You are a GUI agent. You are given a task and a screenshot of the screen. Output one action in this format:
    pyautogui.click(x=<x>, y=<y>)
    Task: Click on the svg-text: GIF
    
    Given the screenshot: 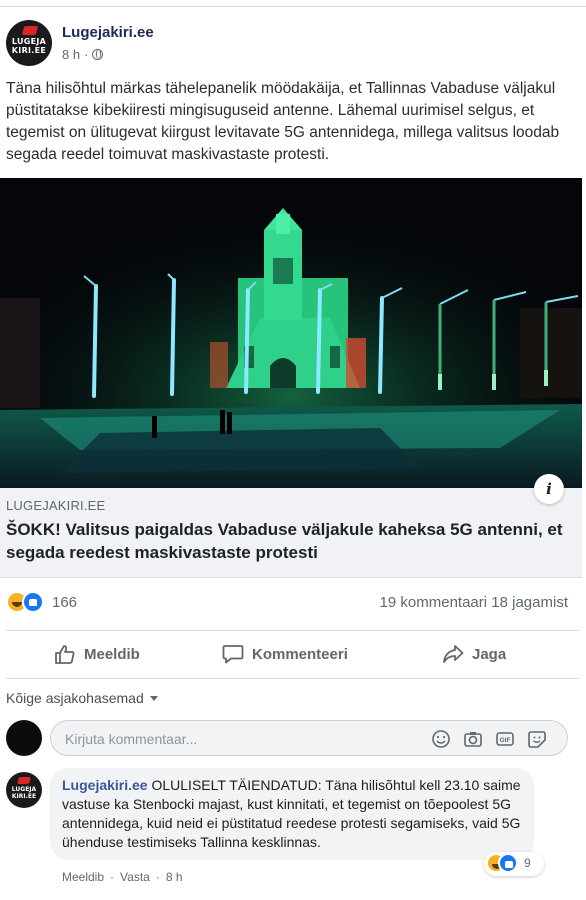 What is the action you would take?
    pyautogui.click(x=505, y=740)
    